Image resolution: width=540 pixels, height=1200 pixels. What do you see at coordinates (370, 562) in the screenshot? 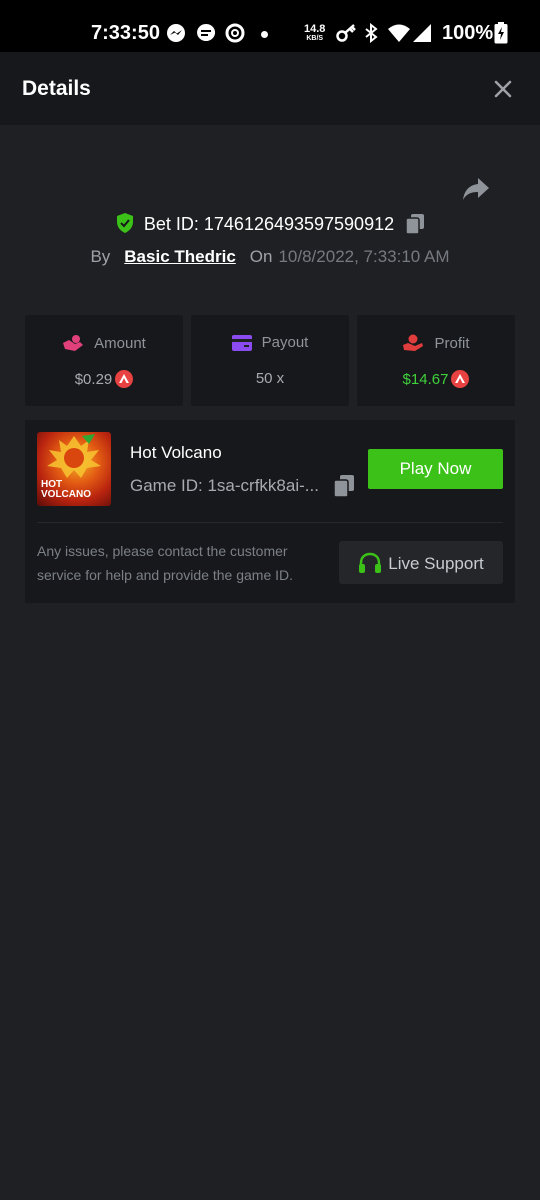
I see `headset-icon` at bounding box center [370, 562].